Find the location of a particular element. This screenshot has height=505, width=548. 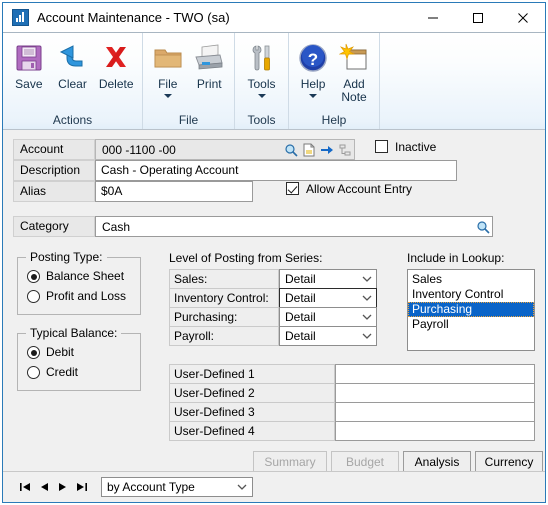

currency-button: Currency is located at coordinates (509, 462).